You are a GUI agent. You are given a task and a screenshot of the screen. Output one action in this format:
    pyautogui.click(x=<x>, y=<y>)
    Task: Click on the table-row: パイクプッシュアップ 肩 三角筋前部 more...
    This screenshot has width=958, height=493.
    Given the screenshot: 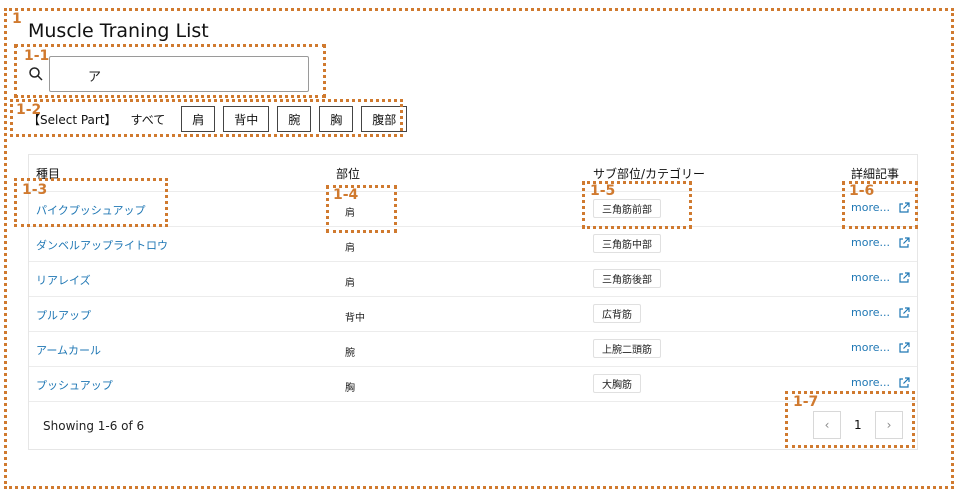 What is the action you would take?
    pyautogui.click(x=473, y=208)
    